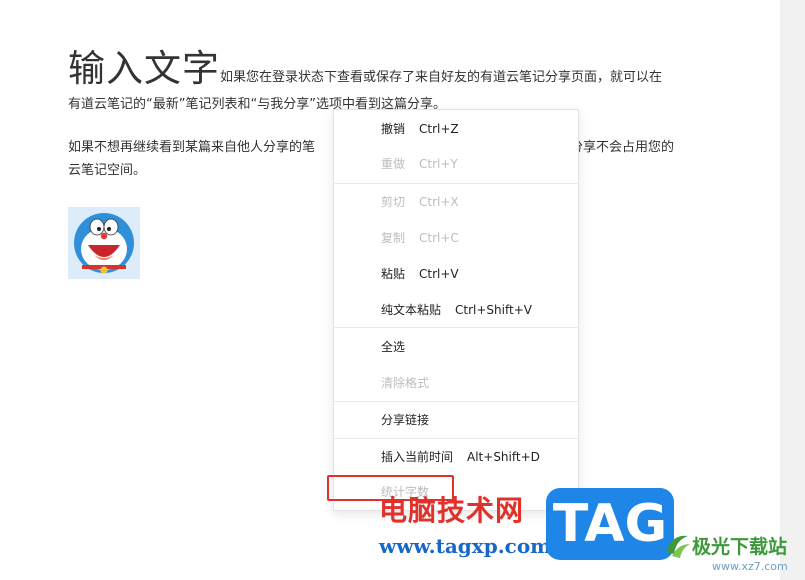  I want to click on paragraph-2-line-2: 云笔记空间。, so click(107, 170).